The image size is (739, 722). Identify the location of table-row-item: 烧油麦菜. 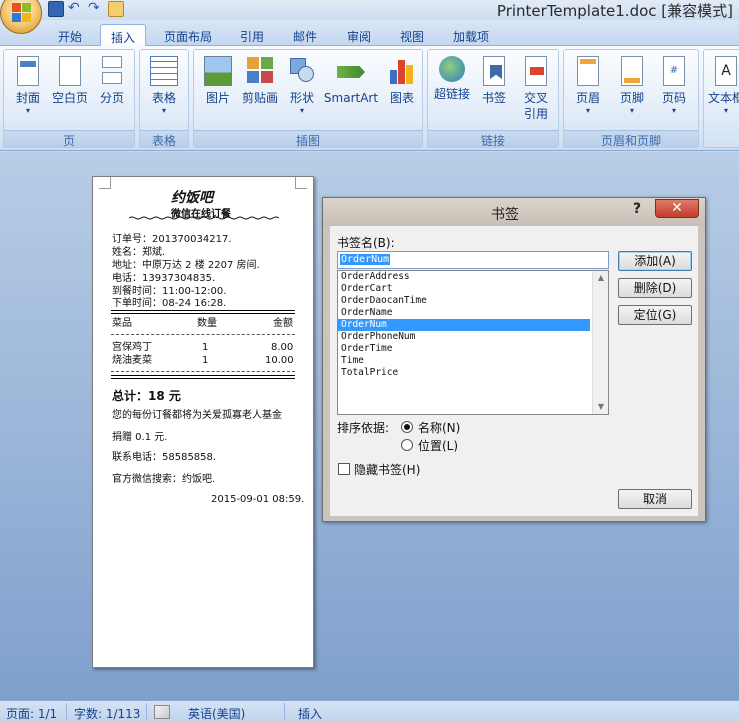
(132, 360).